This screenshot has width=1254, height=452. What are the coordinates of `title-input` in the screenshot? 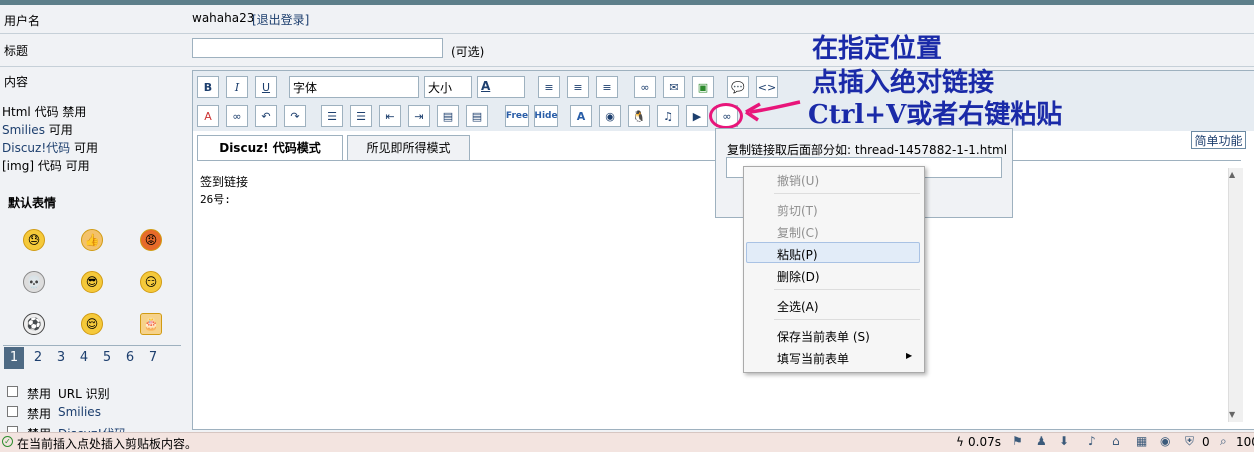 It's located at (317, 48).